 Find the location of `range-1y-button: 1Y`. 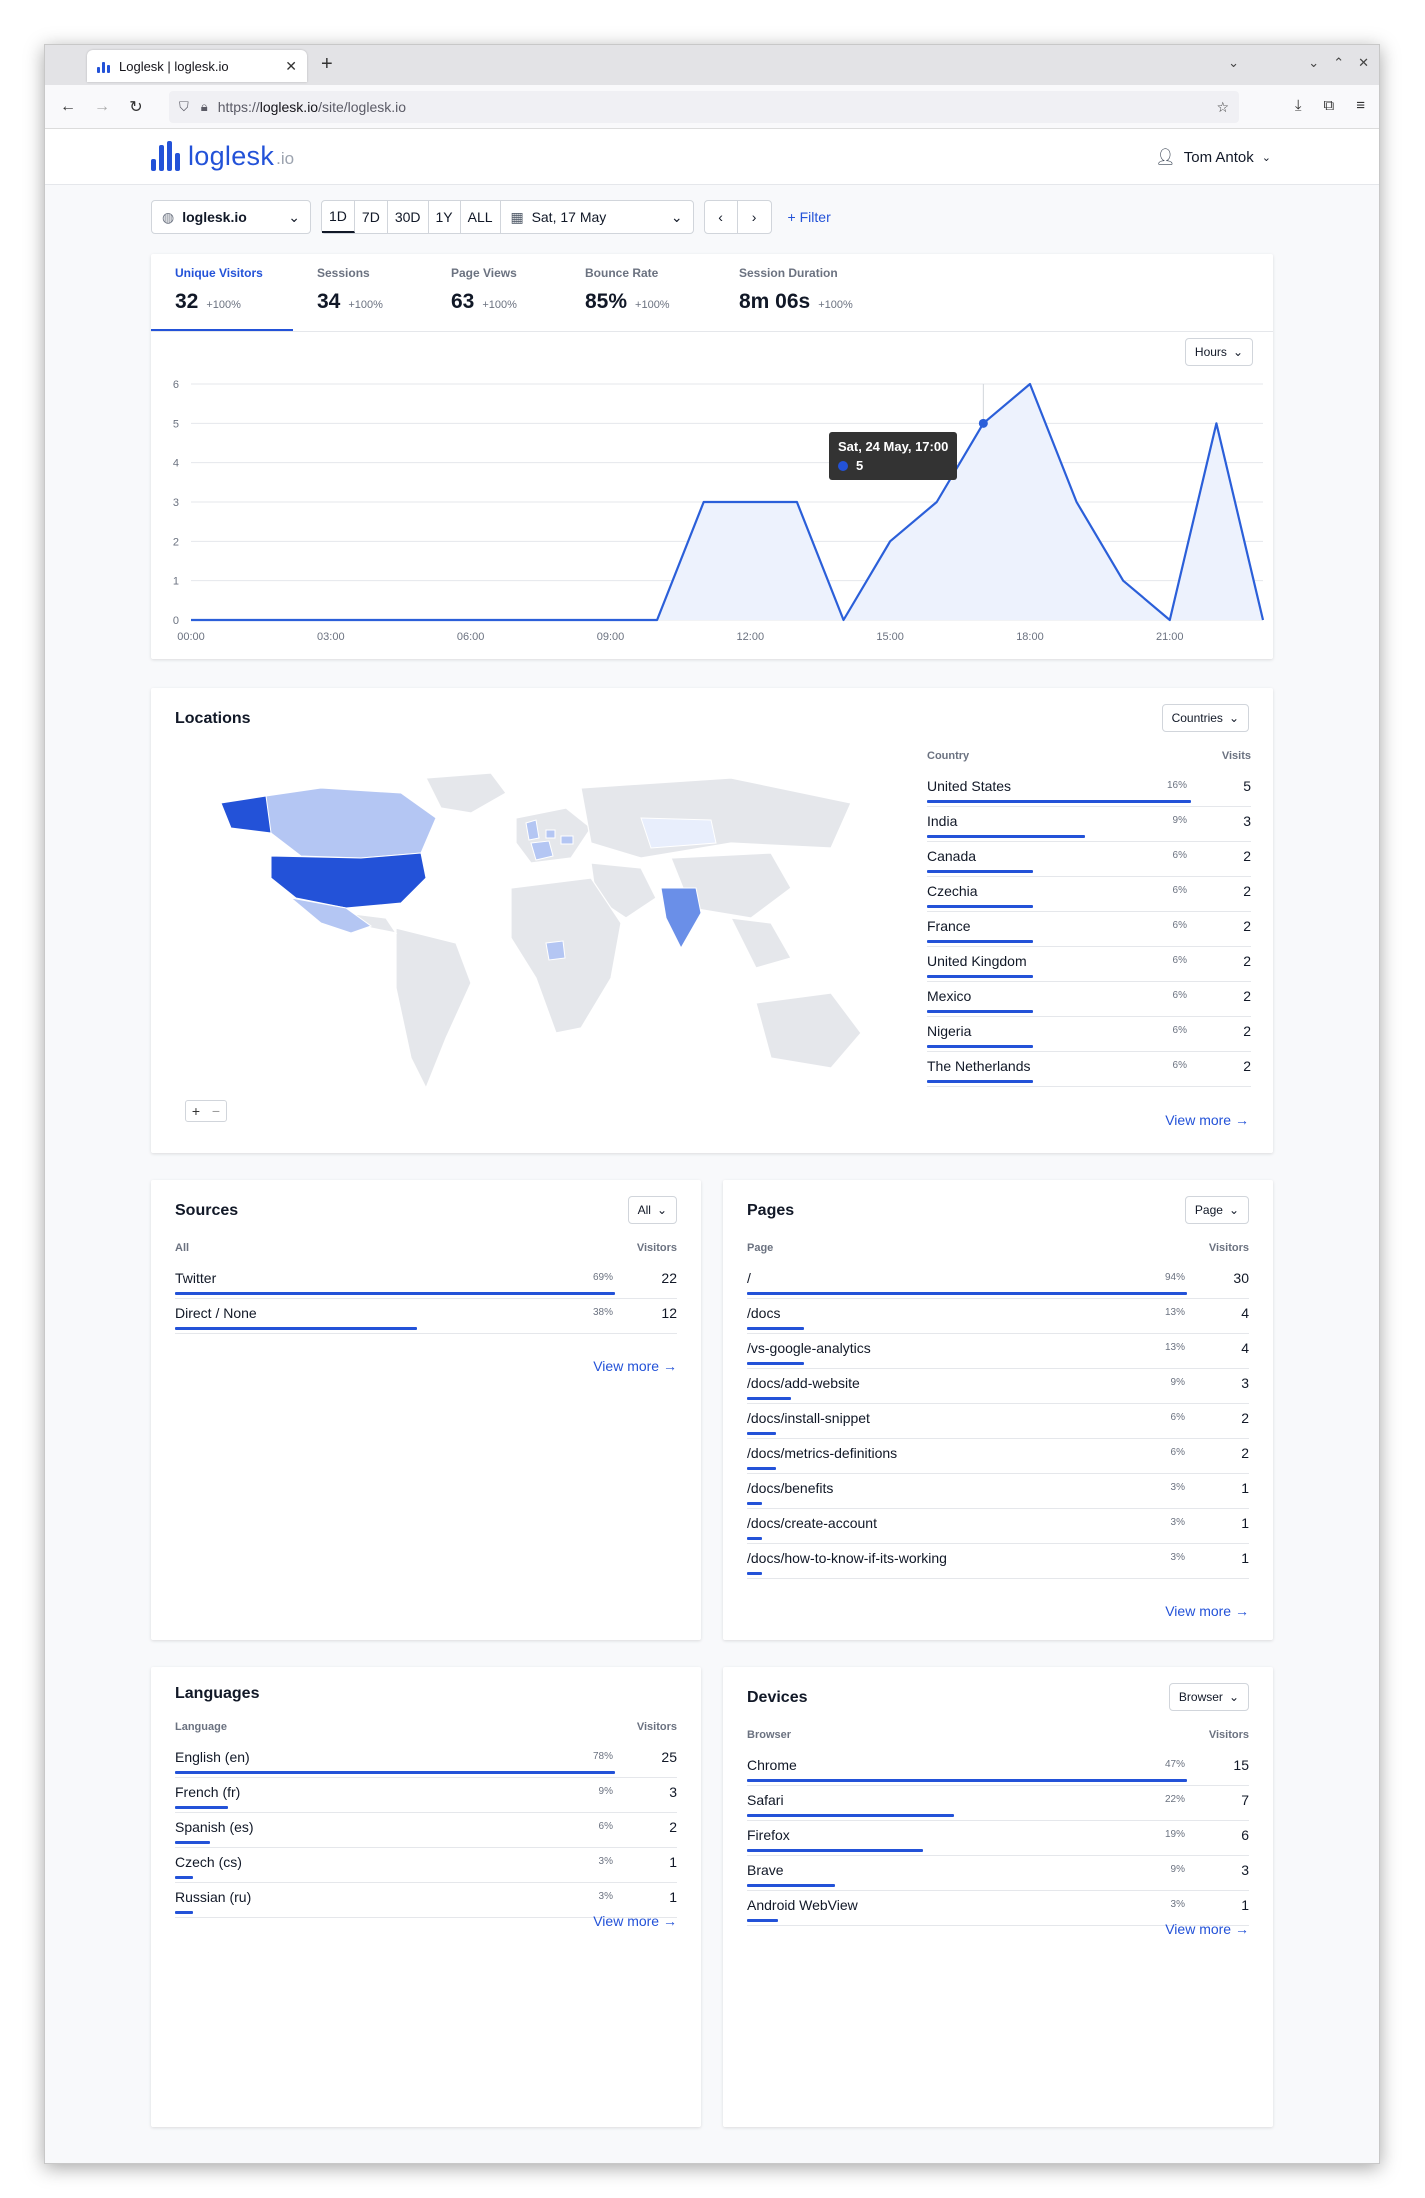

range-1y-button: 1Y is located at coordinates (445, 217).